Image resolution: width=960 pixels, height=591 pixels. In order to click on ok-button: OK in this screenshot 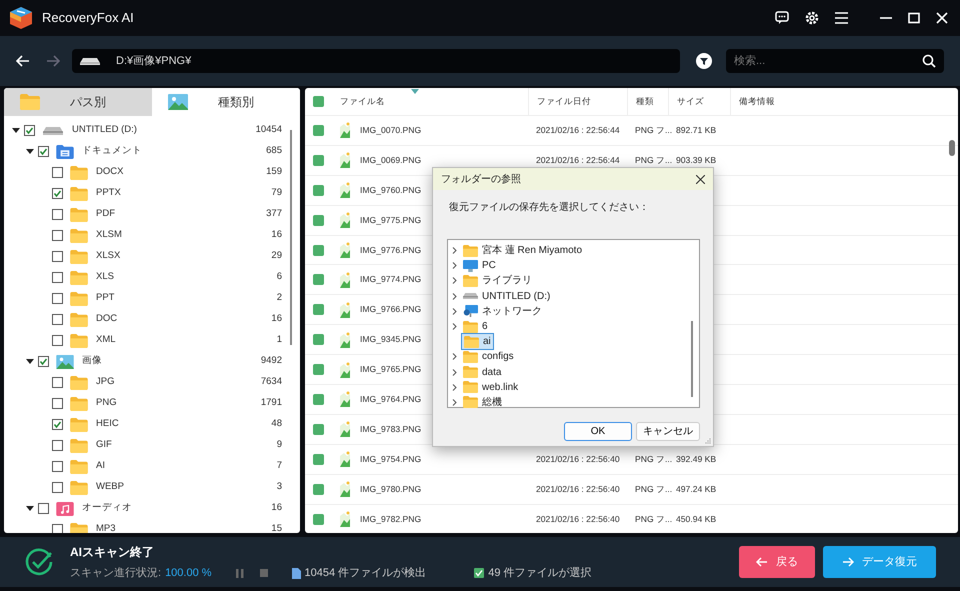, I will do `click(598, 431)`.